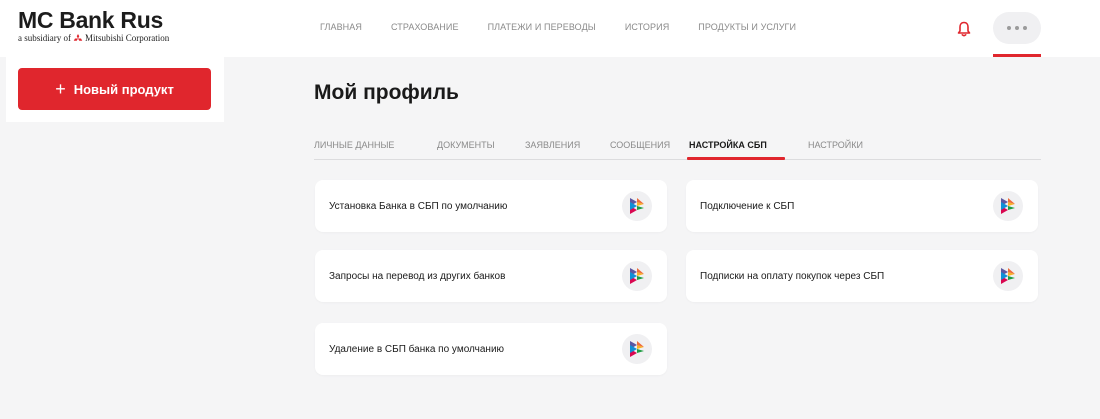 Image resolution: width=1100 pixels, height=419 pixels. Describe the element at coordinates (386, 92) in the screenshot. I see `page-title: Мой профиль` at that location.